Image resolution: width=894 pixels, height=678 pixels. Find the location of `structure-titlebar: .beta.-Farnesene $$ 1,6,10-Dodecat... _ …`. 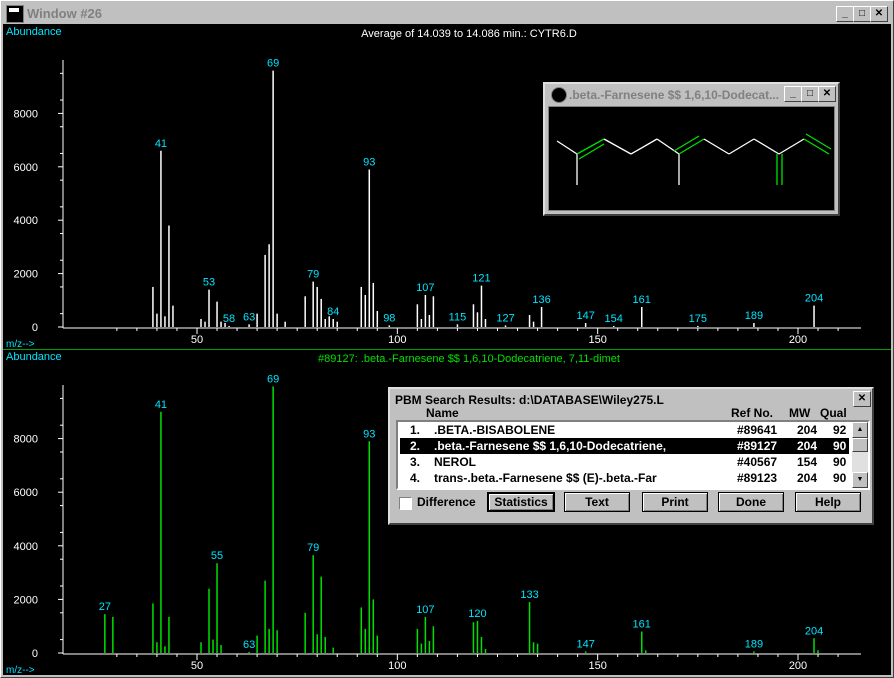

structure-titlebar: .beta.-Farnesene $$ 1,6,10-Dodecat... _ … is located at coordinates (691, 95).